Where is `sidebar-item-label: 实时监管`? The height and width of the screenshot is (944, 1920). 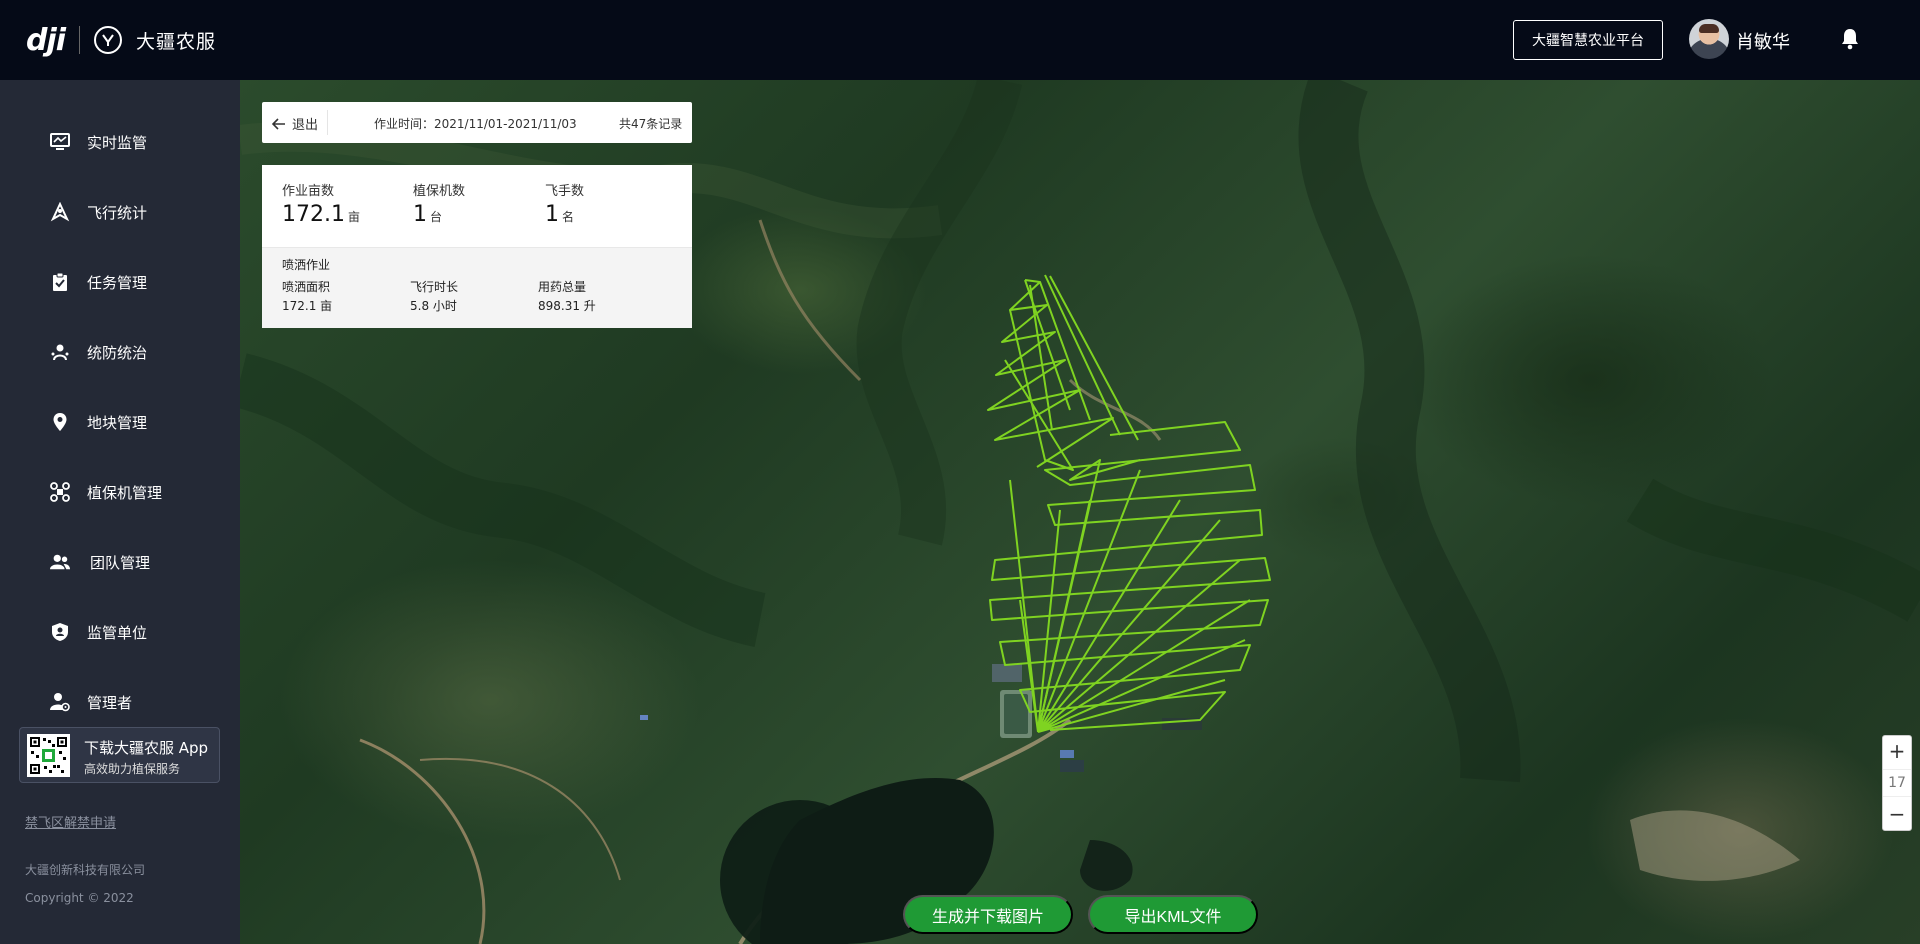 sidebar-item-label: 实时监管 is located at coordinates (117, 142).